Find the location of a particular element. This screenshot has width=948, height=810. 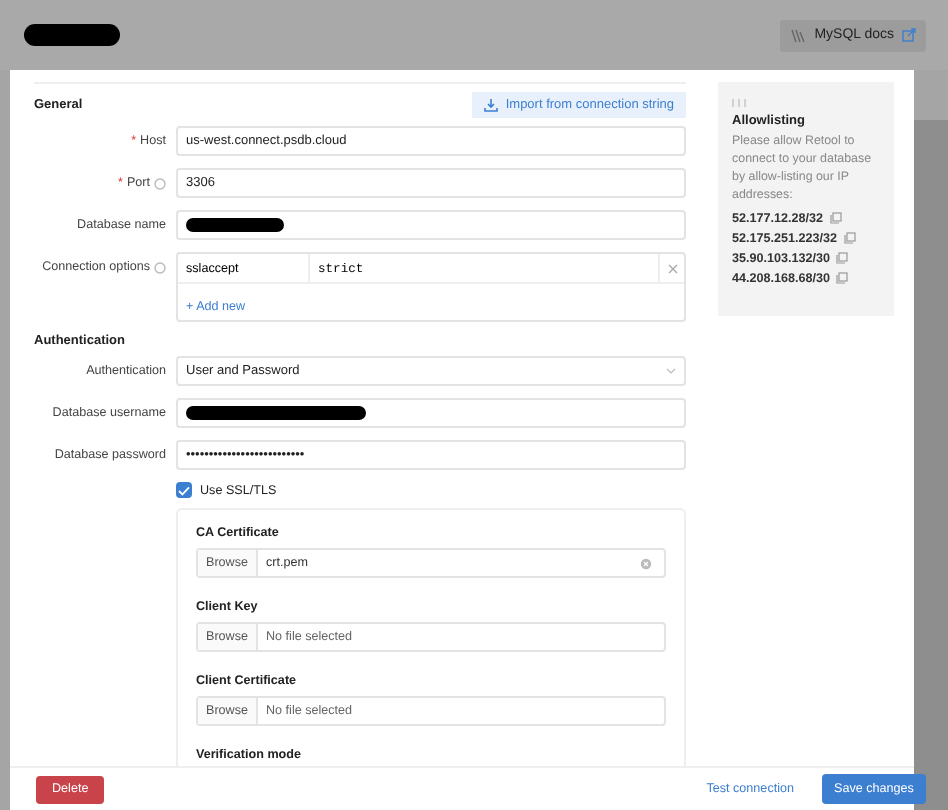

download-icon is located at coordinates (490, 105).